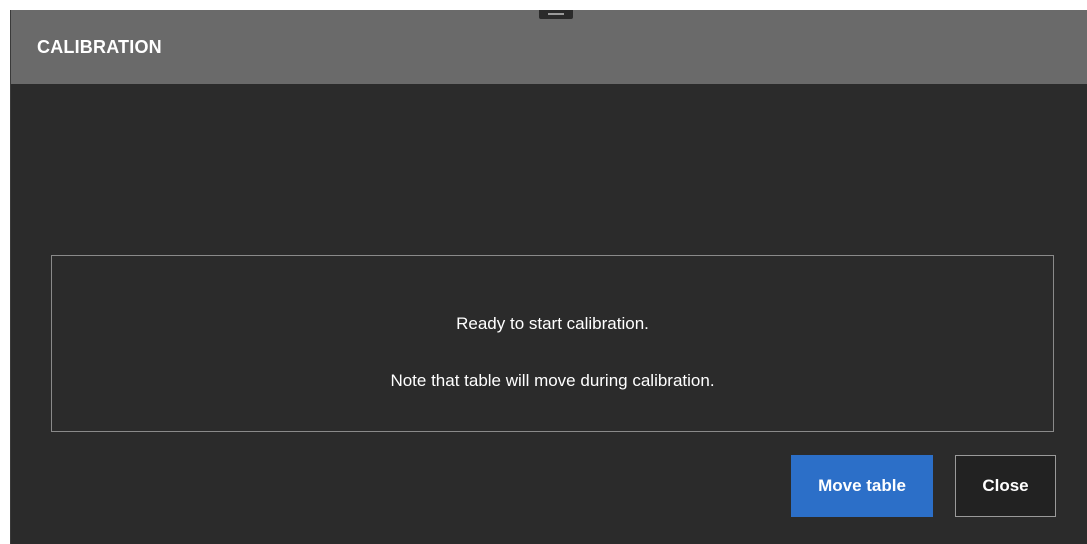  What do you see at coordinates (552, 323) in the screenshot?
I see `message-ready: Ready to start calibration.` at bounding box center [552, 323].